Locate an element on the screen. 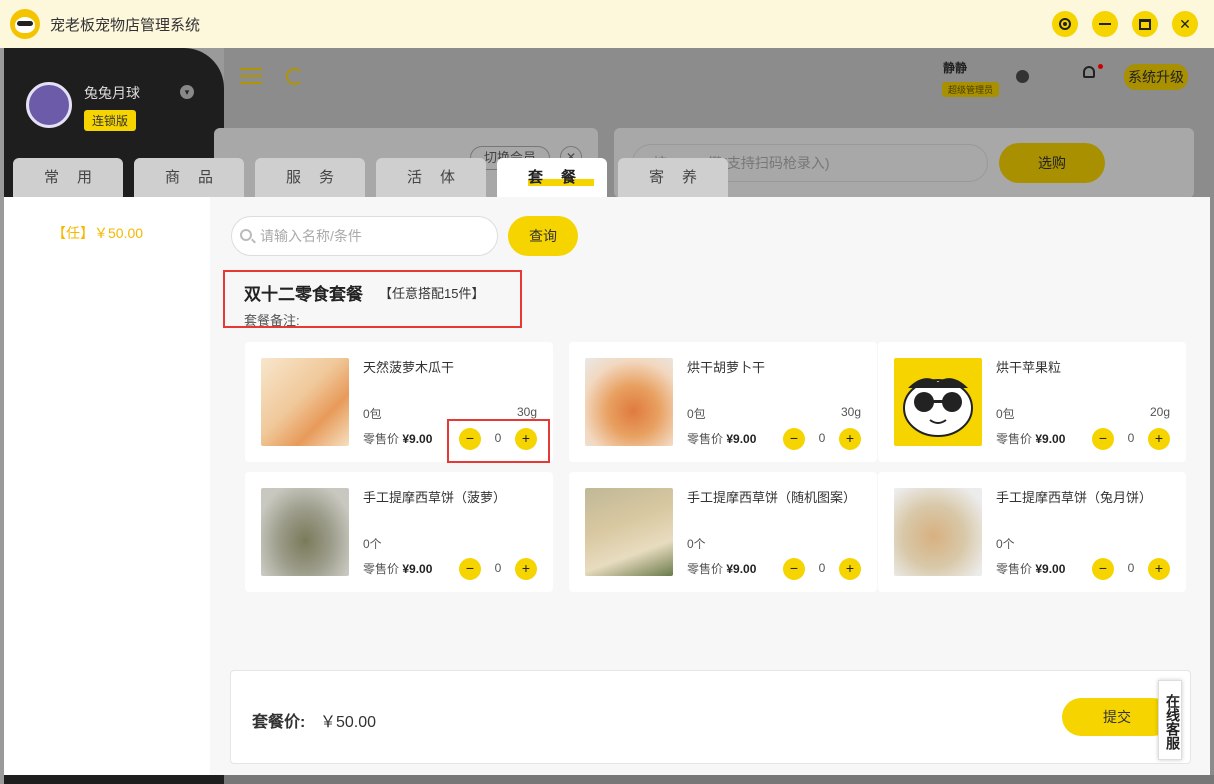 This screenshot has width=1214, height=784. app-title: 宠老板宠物店管理系统 is located at coordinates (125, 25).